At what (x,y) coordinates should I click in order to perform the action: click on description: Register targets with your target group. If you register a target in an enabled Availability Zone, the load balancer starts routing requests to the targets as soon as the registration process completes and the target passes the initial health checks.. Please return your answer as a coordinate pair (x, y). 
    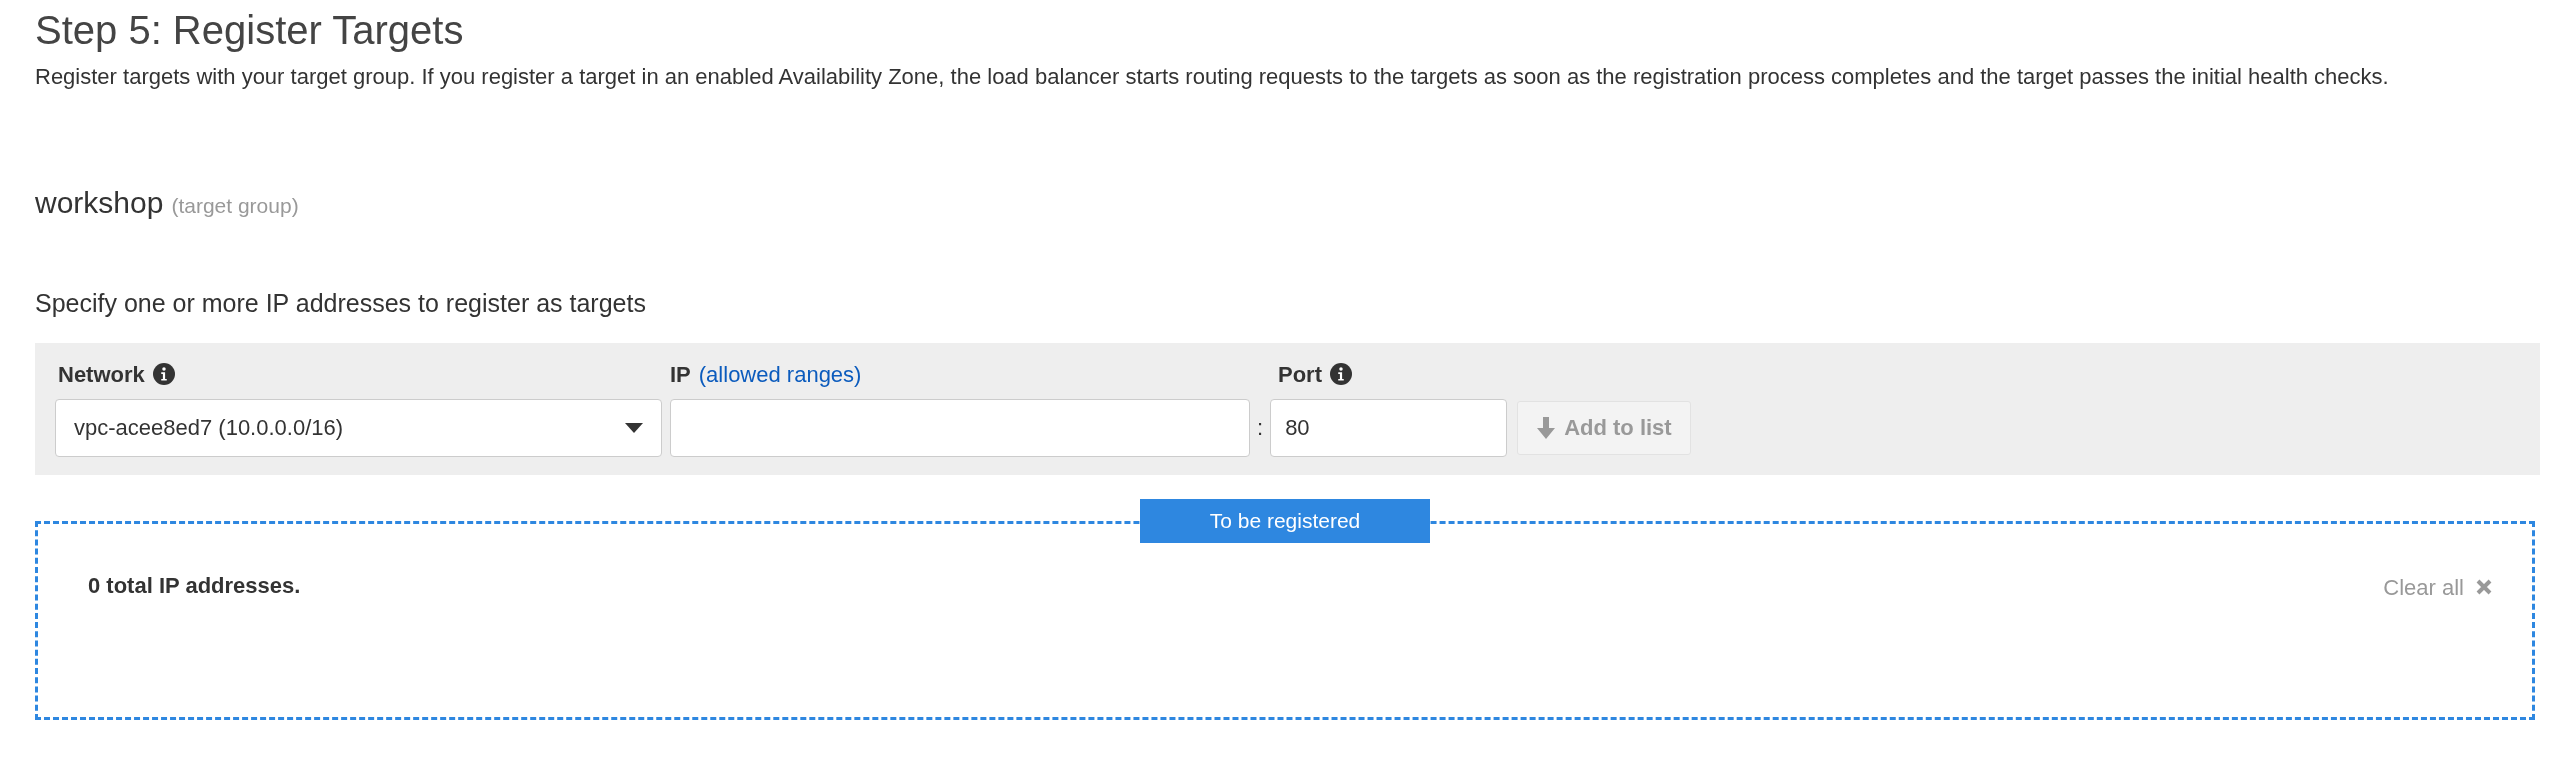
    Looking at the image, I should click on (1212, 77).